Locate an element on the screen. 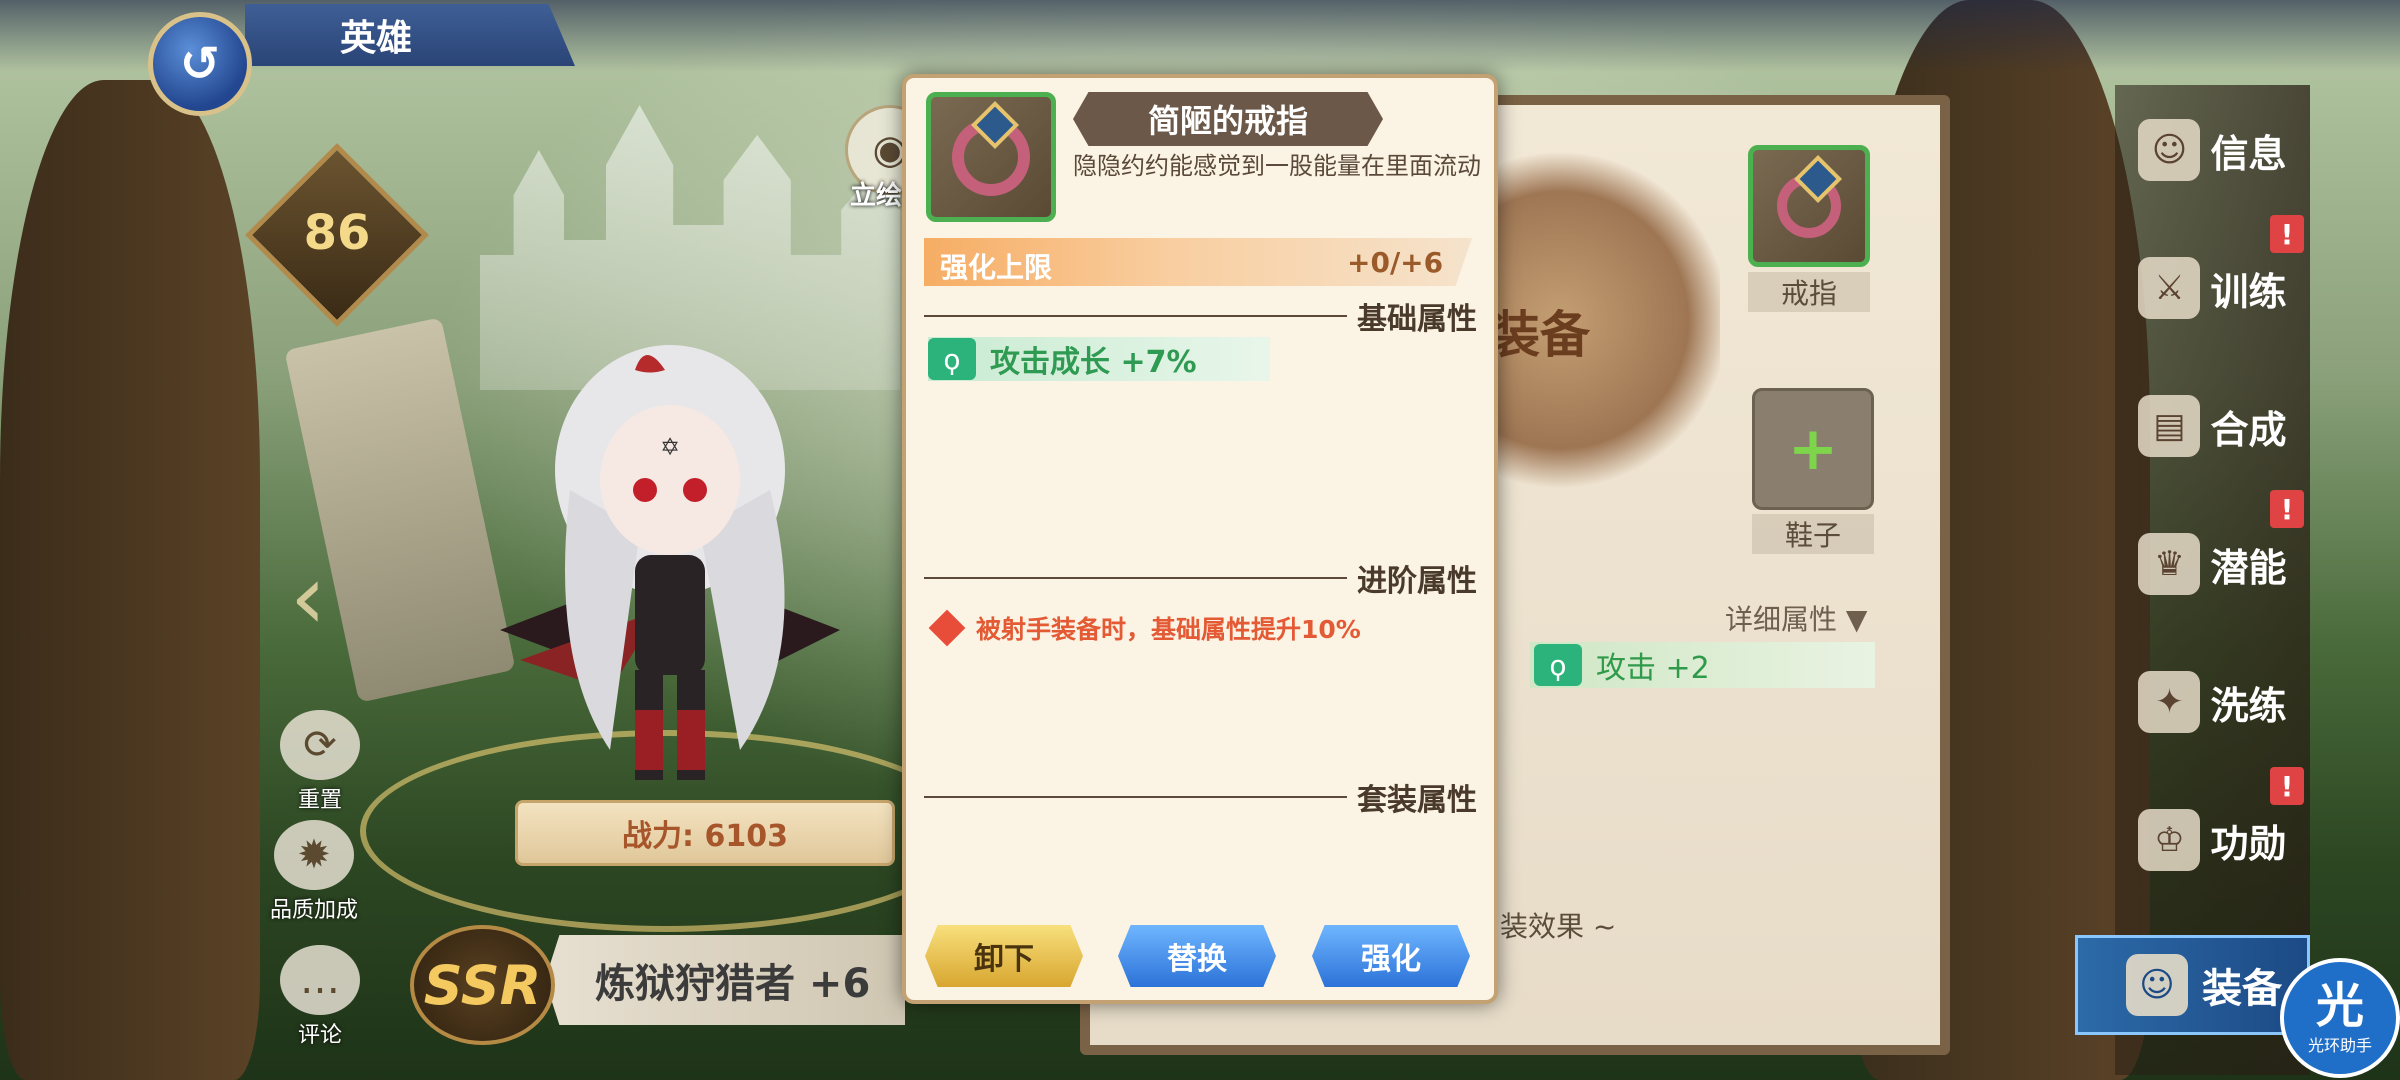  menu-refine: ✦ 洗练 is located at coordinates (2212, 702).